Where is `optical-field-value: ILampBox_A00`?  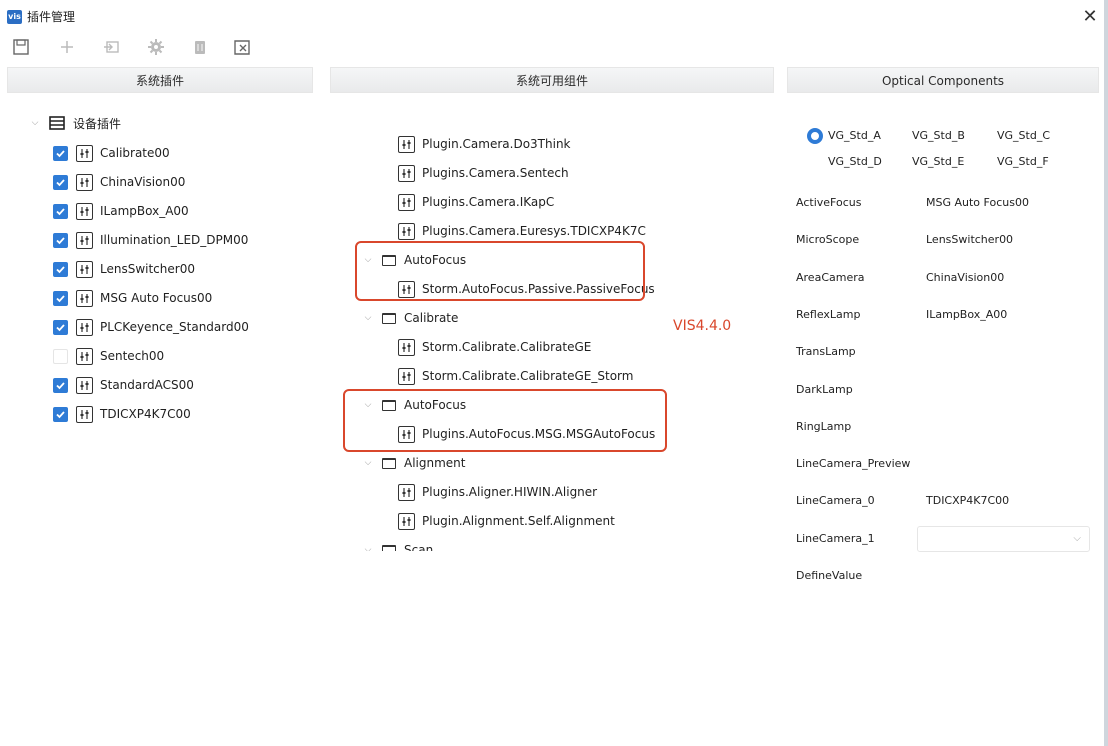 optical-field-value: ILampBox_A00 is located at coordinates (966, 315).